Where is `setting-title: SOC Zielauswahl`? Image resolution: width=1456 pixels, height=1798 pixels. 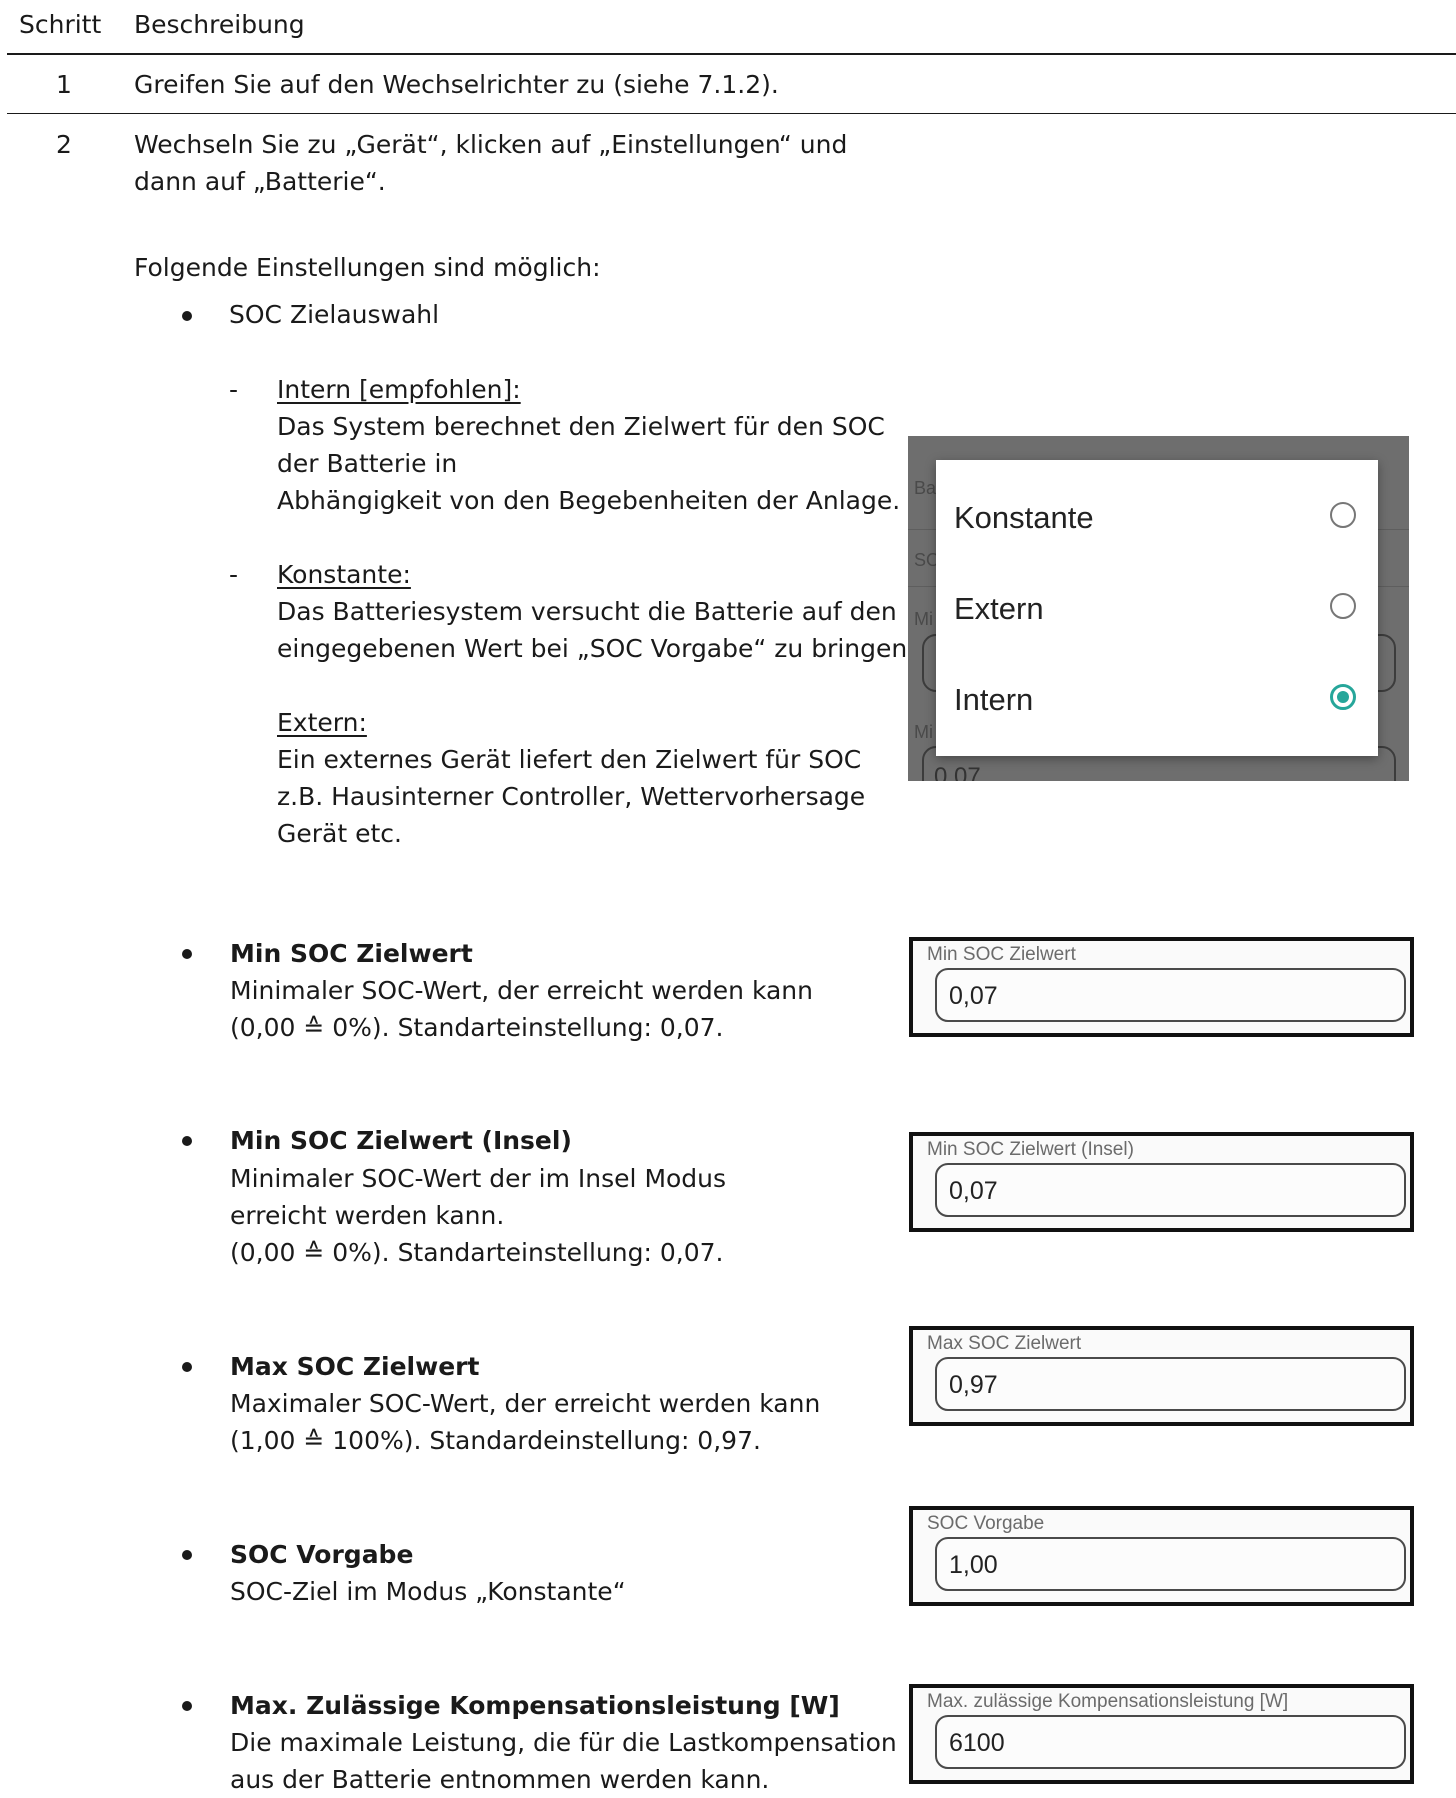
setting-title: SOC Zielauswahl is located at coordinates (334, 314).